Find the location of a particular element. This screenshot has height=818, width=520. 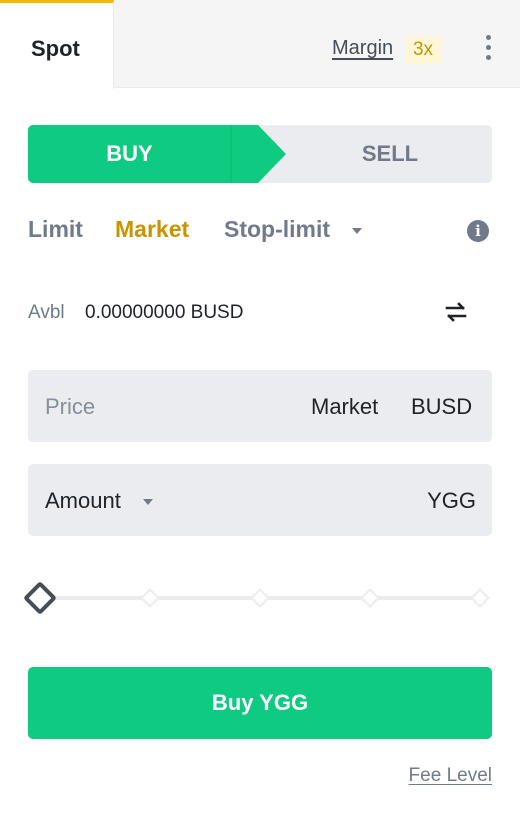

buy-arrow-shape is located at coordinates (258, 154).